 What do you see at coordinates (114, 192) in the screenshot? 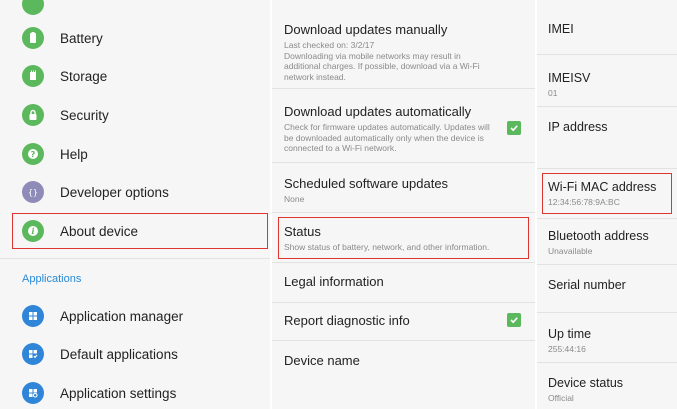
I see `sidebar-item-label: Developer options` at bounding box center [114, 192].